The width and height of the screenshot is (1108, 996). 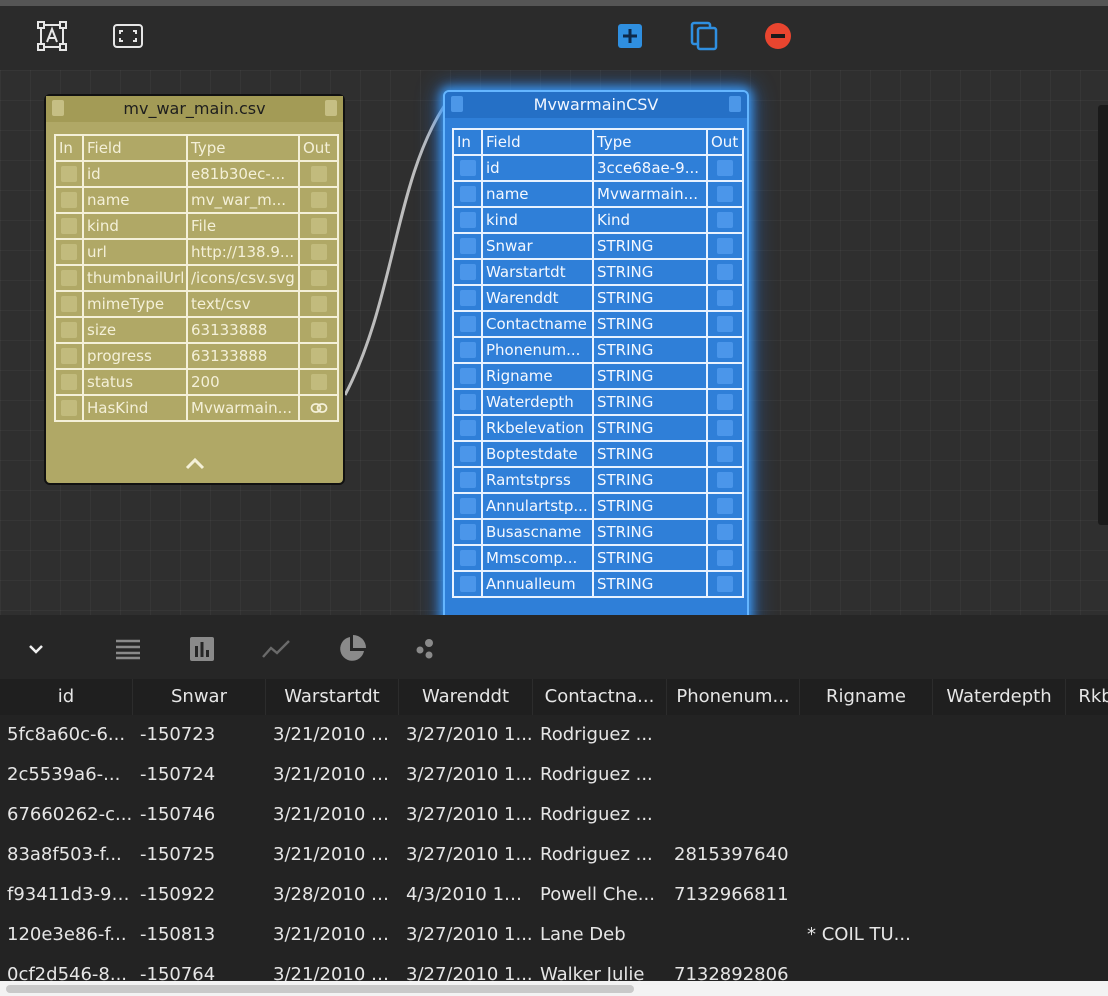 What do you see at coordinates (999, 697) in the screenshot?
I see `column-header: Waterdepth` at bounding box center [999, 697].